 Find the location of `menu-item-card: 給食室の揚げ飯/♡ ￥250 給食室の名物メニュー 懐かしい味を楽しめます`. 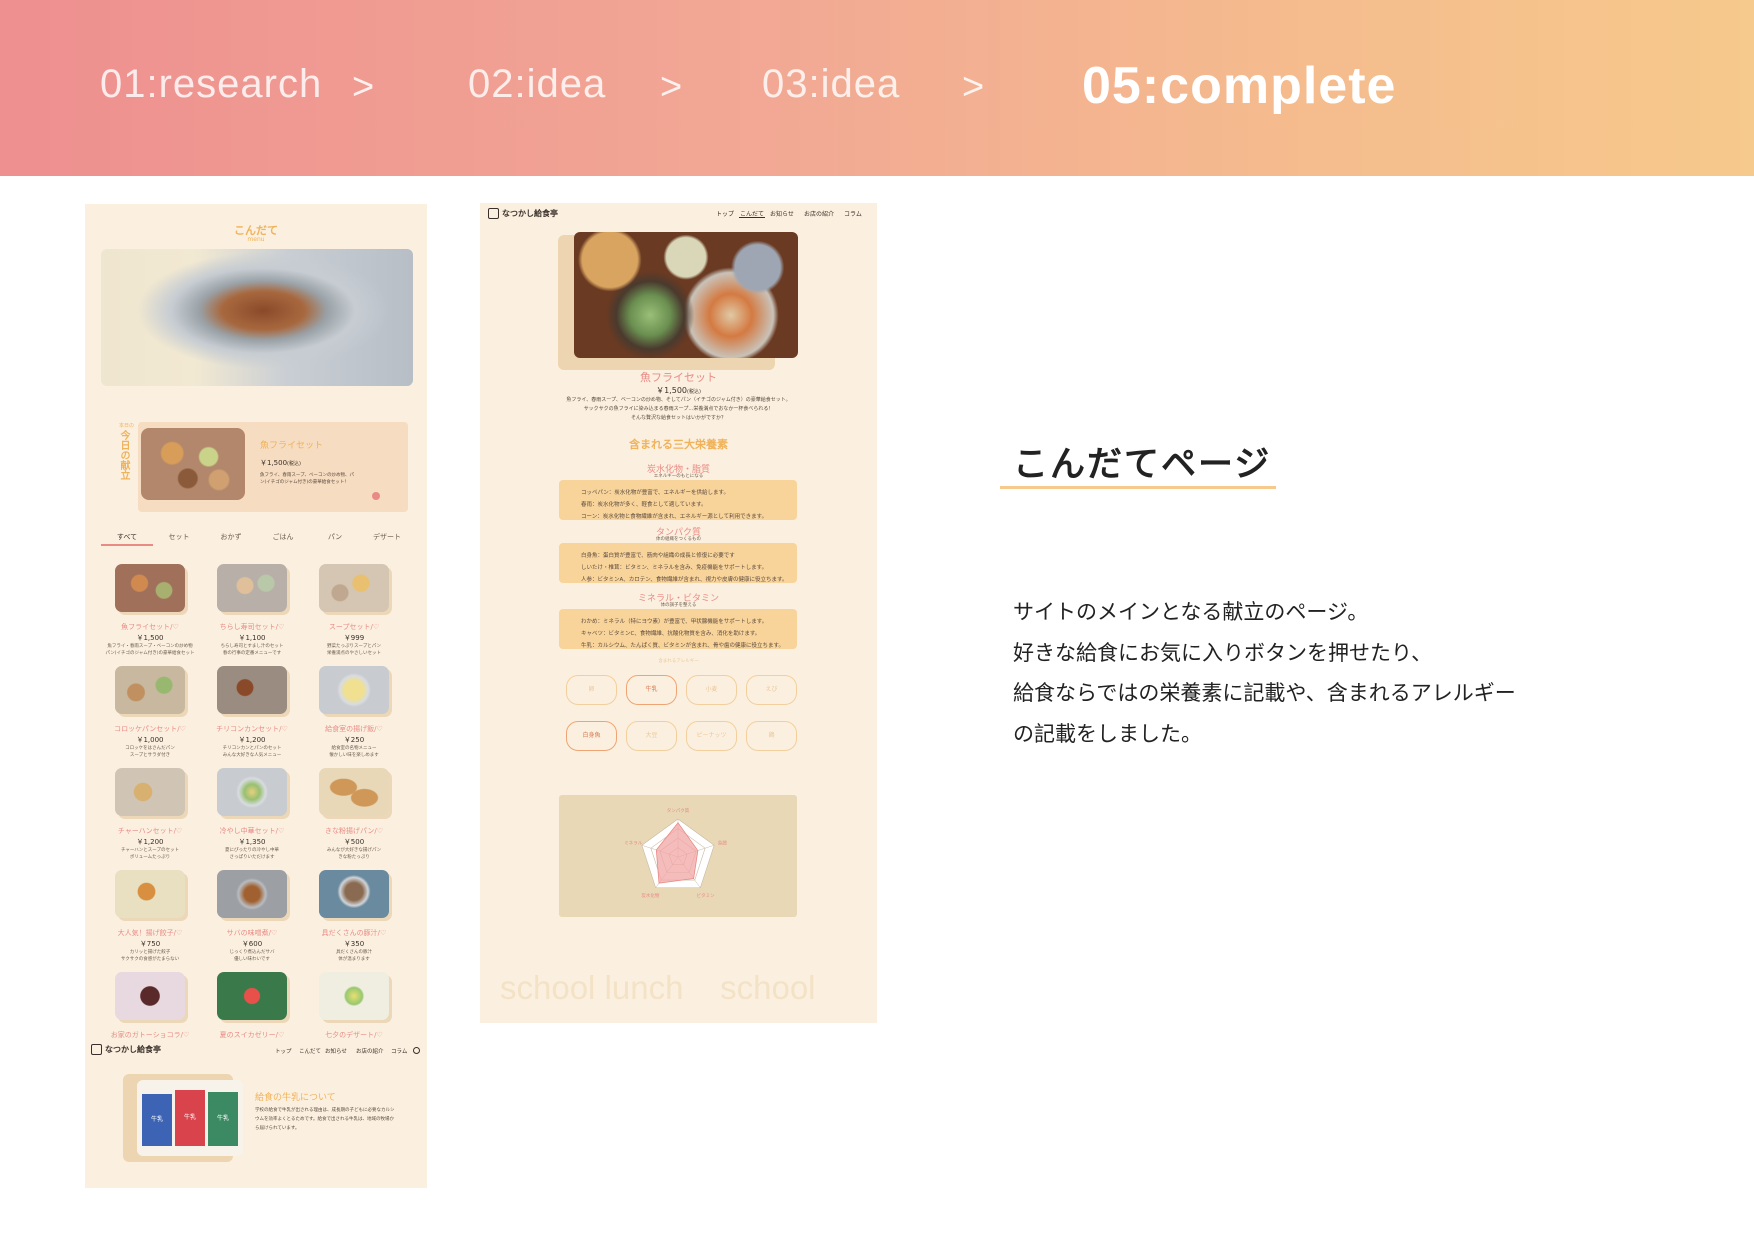

menu-item-card: 給食室の揚げ飯/♡ ￥250 給食室の名物メニュー 懐かしい味を楽しめます is located at coordinates (354, 712).